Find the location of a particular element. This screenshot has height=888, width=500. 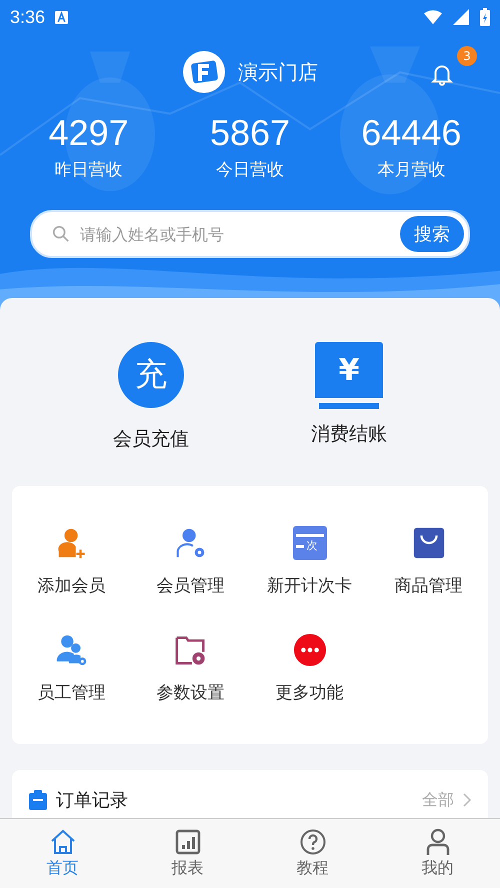

stat-label: 今日营收 is located at coordinates (250, 170).